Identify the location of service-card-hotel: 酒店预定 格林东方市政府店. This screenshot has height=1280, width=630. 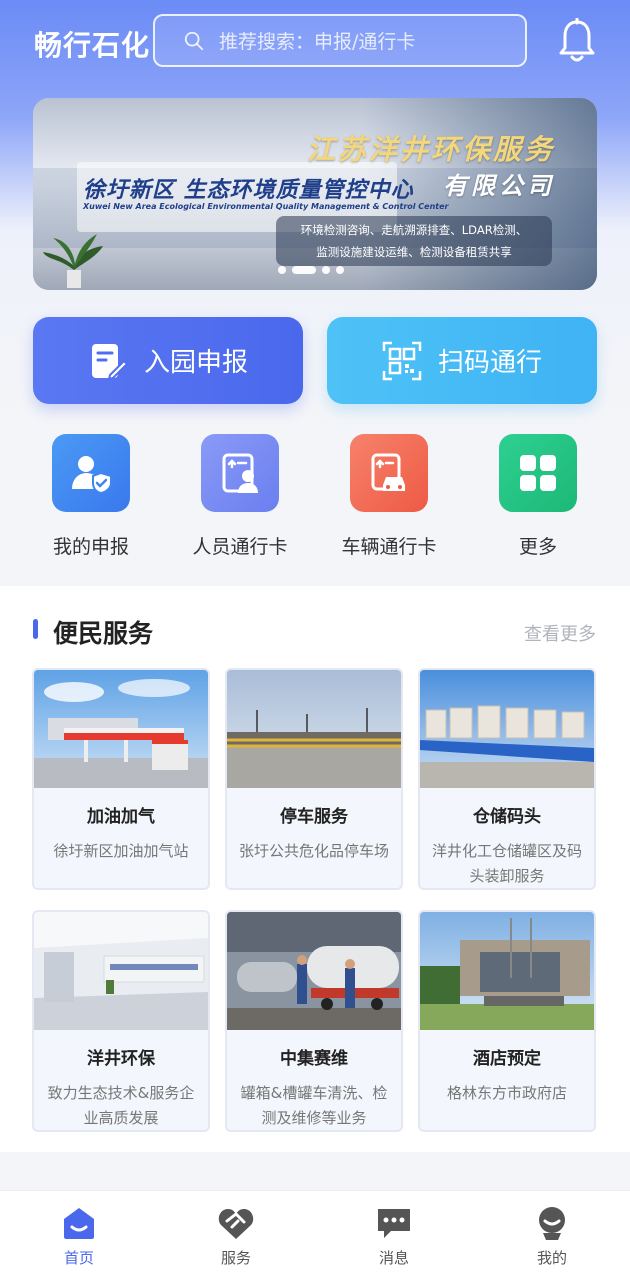
(507, 1021).